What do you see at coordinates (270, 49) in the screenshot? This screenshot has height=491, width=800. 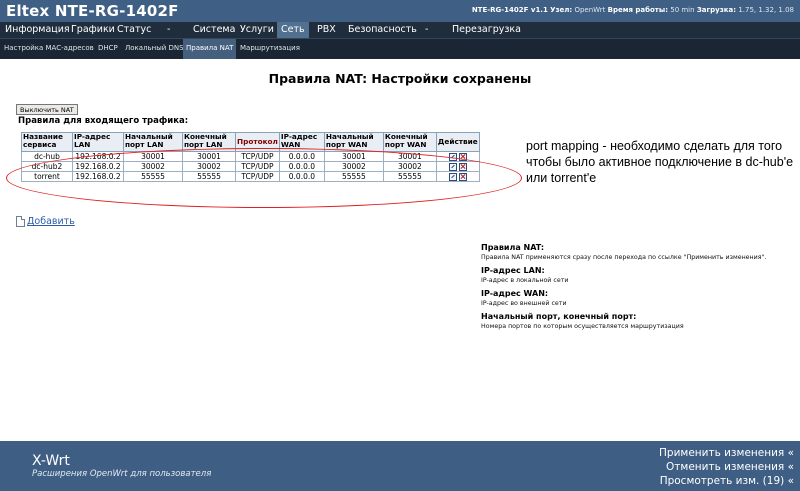 I see `submenu-item-routing: Маршрутизация` at bounding box center [270, 49].